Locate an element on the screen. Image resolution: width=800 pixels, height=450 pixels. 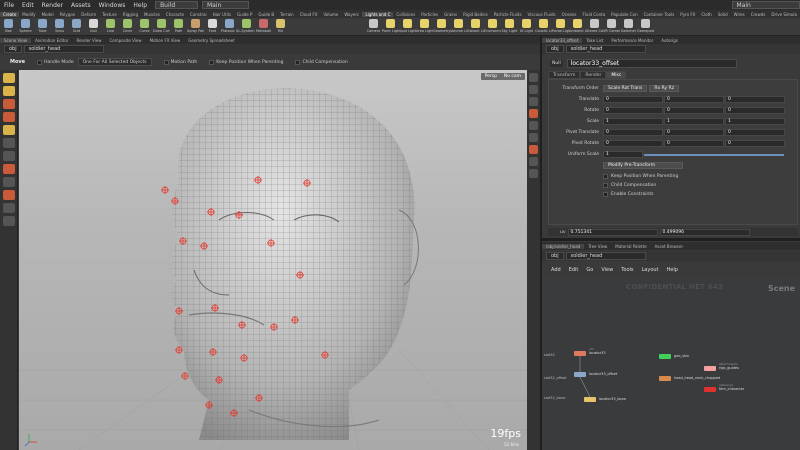
menu-assets: Assets is located at coordinates (81, 5).